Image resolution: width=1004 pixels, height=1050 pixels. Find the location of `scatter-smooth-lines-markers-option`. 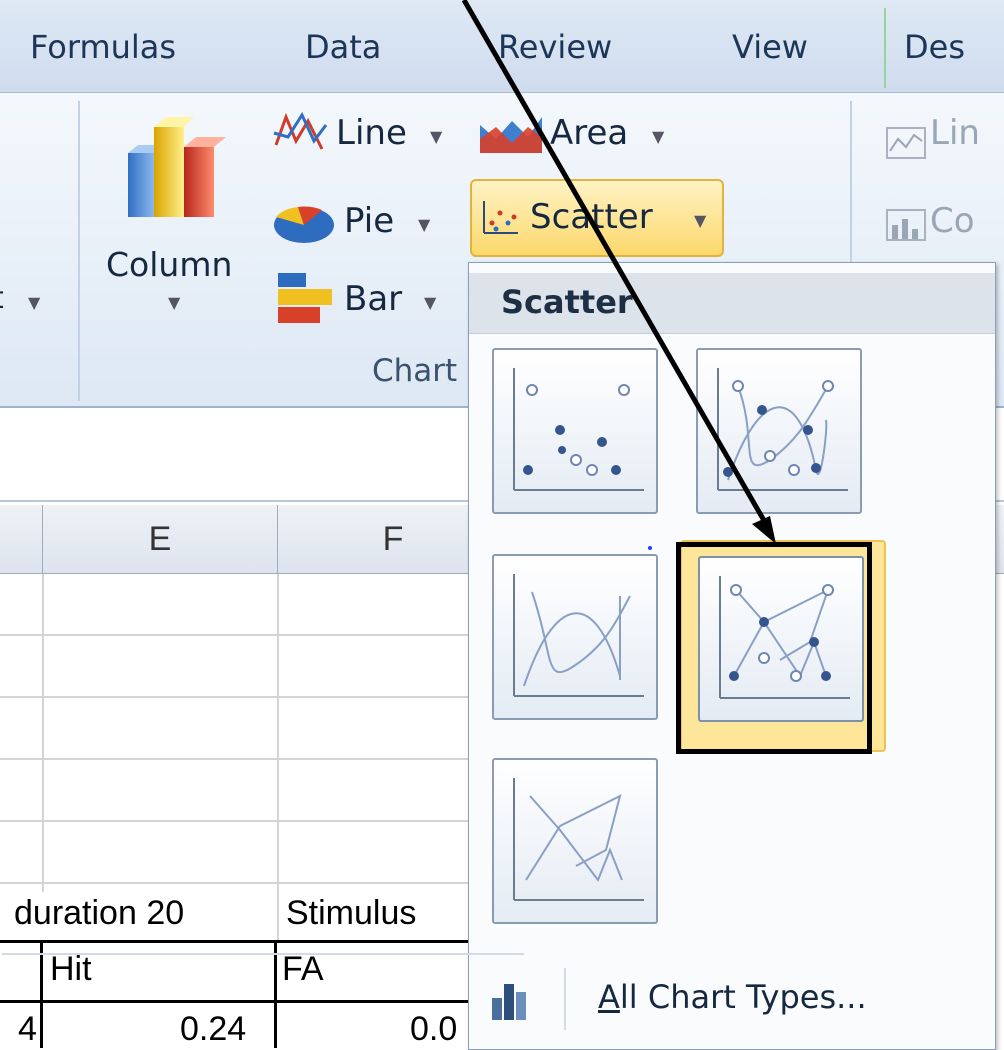

scatter-smooth-lines-markers-option is located at coordinates (779, 431).